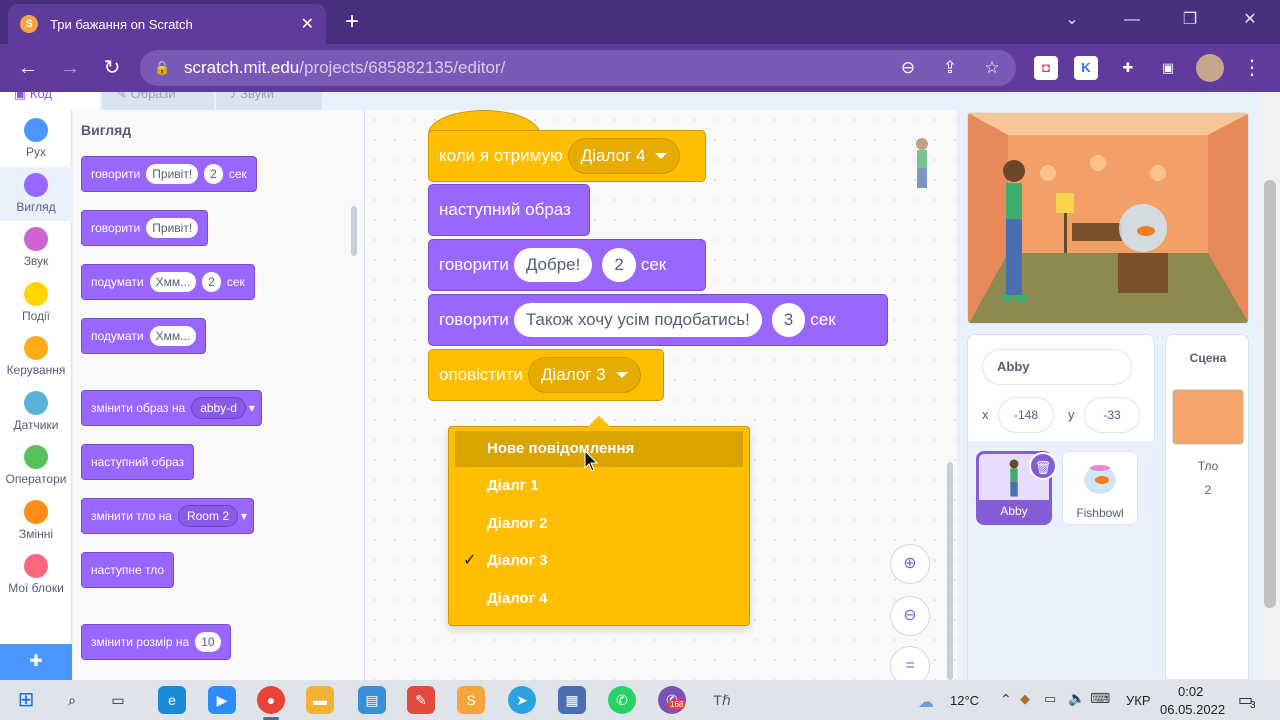 The image size is (1280, 720). What do you see at coordinates (1086, 68) in the screenshot?
I see `k-extension-icon: K` at bounding box center [1086, 68].